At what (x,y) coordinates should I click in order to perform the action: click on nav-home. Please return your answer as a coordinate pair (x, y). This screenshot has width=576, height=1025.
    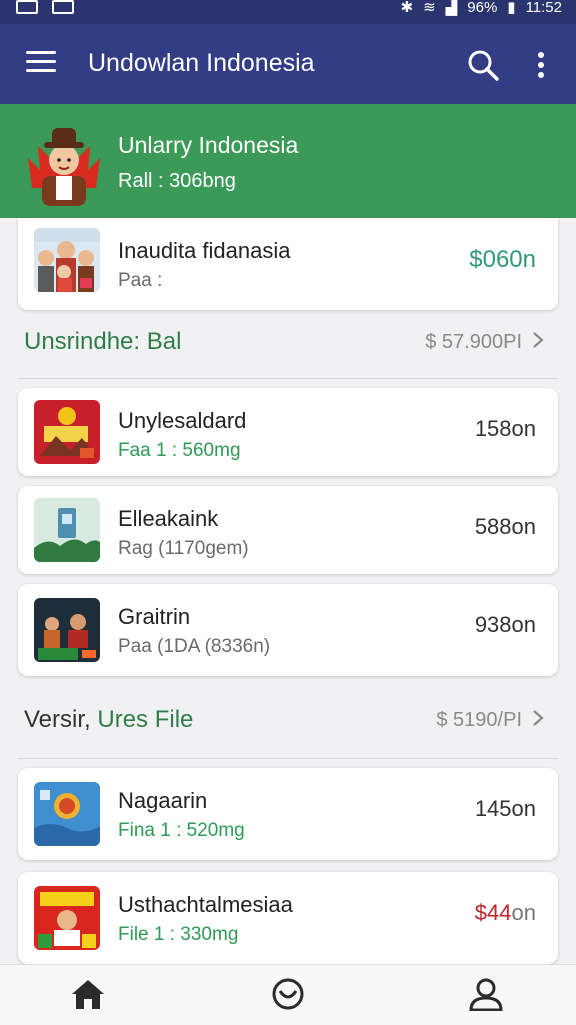
    Looking at the image, I should click on (88, 1001).